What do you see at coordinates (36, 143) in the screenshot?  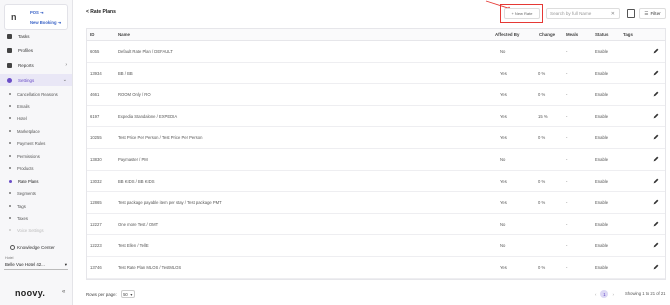 I see `sidebar-subitem-payment-rules: Payment Rules` at bounding box center [36, 143].